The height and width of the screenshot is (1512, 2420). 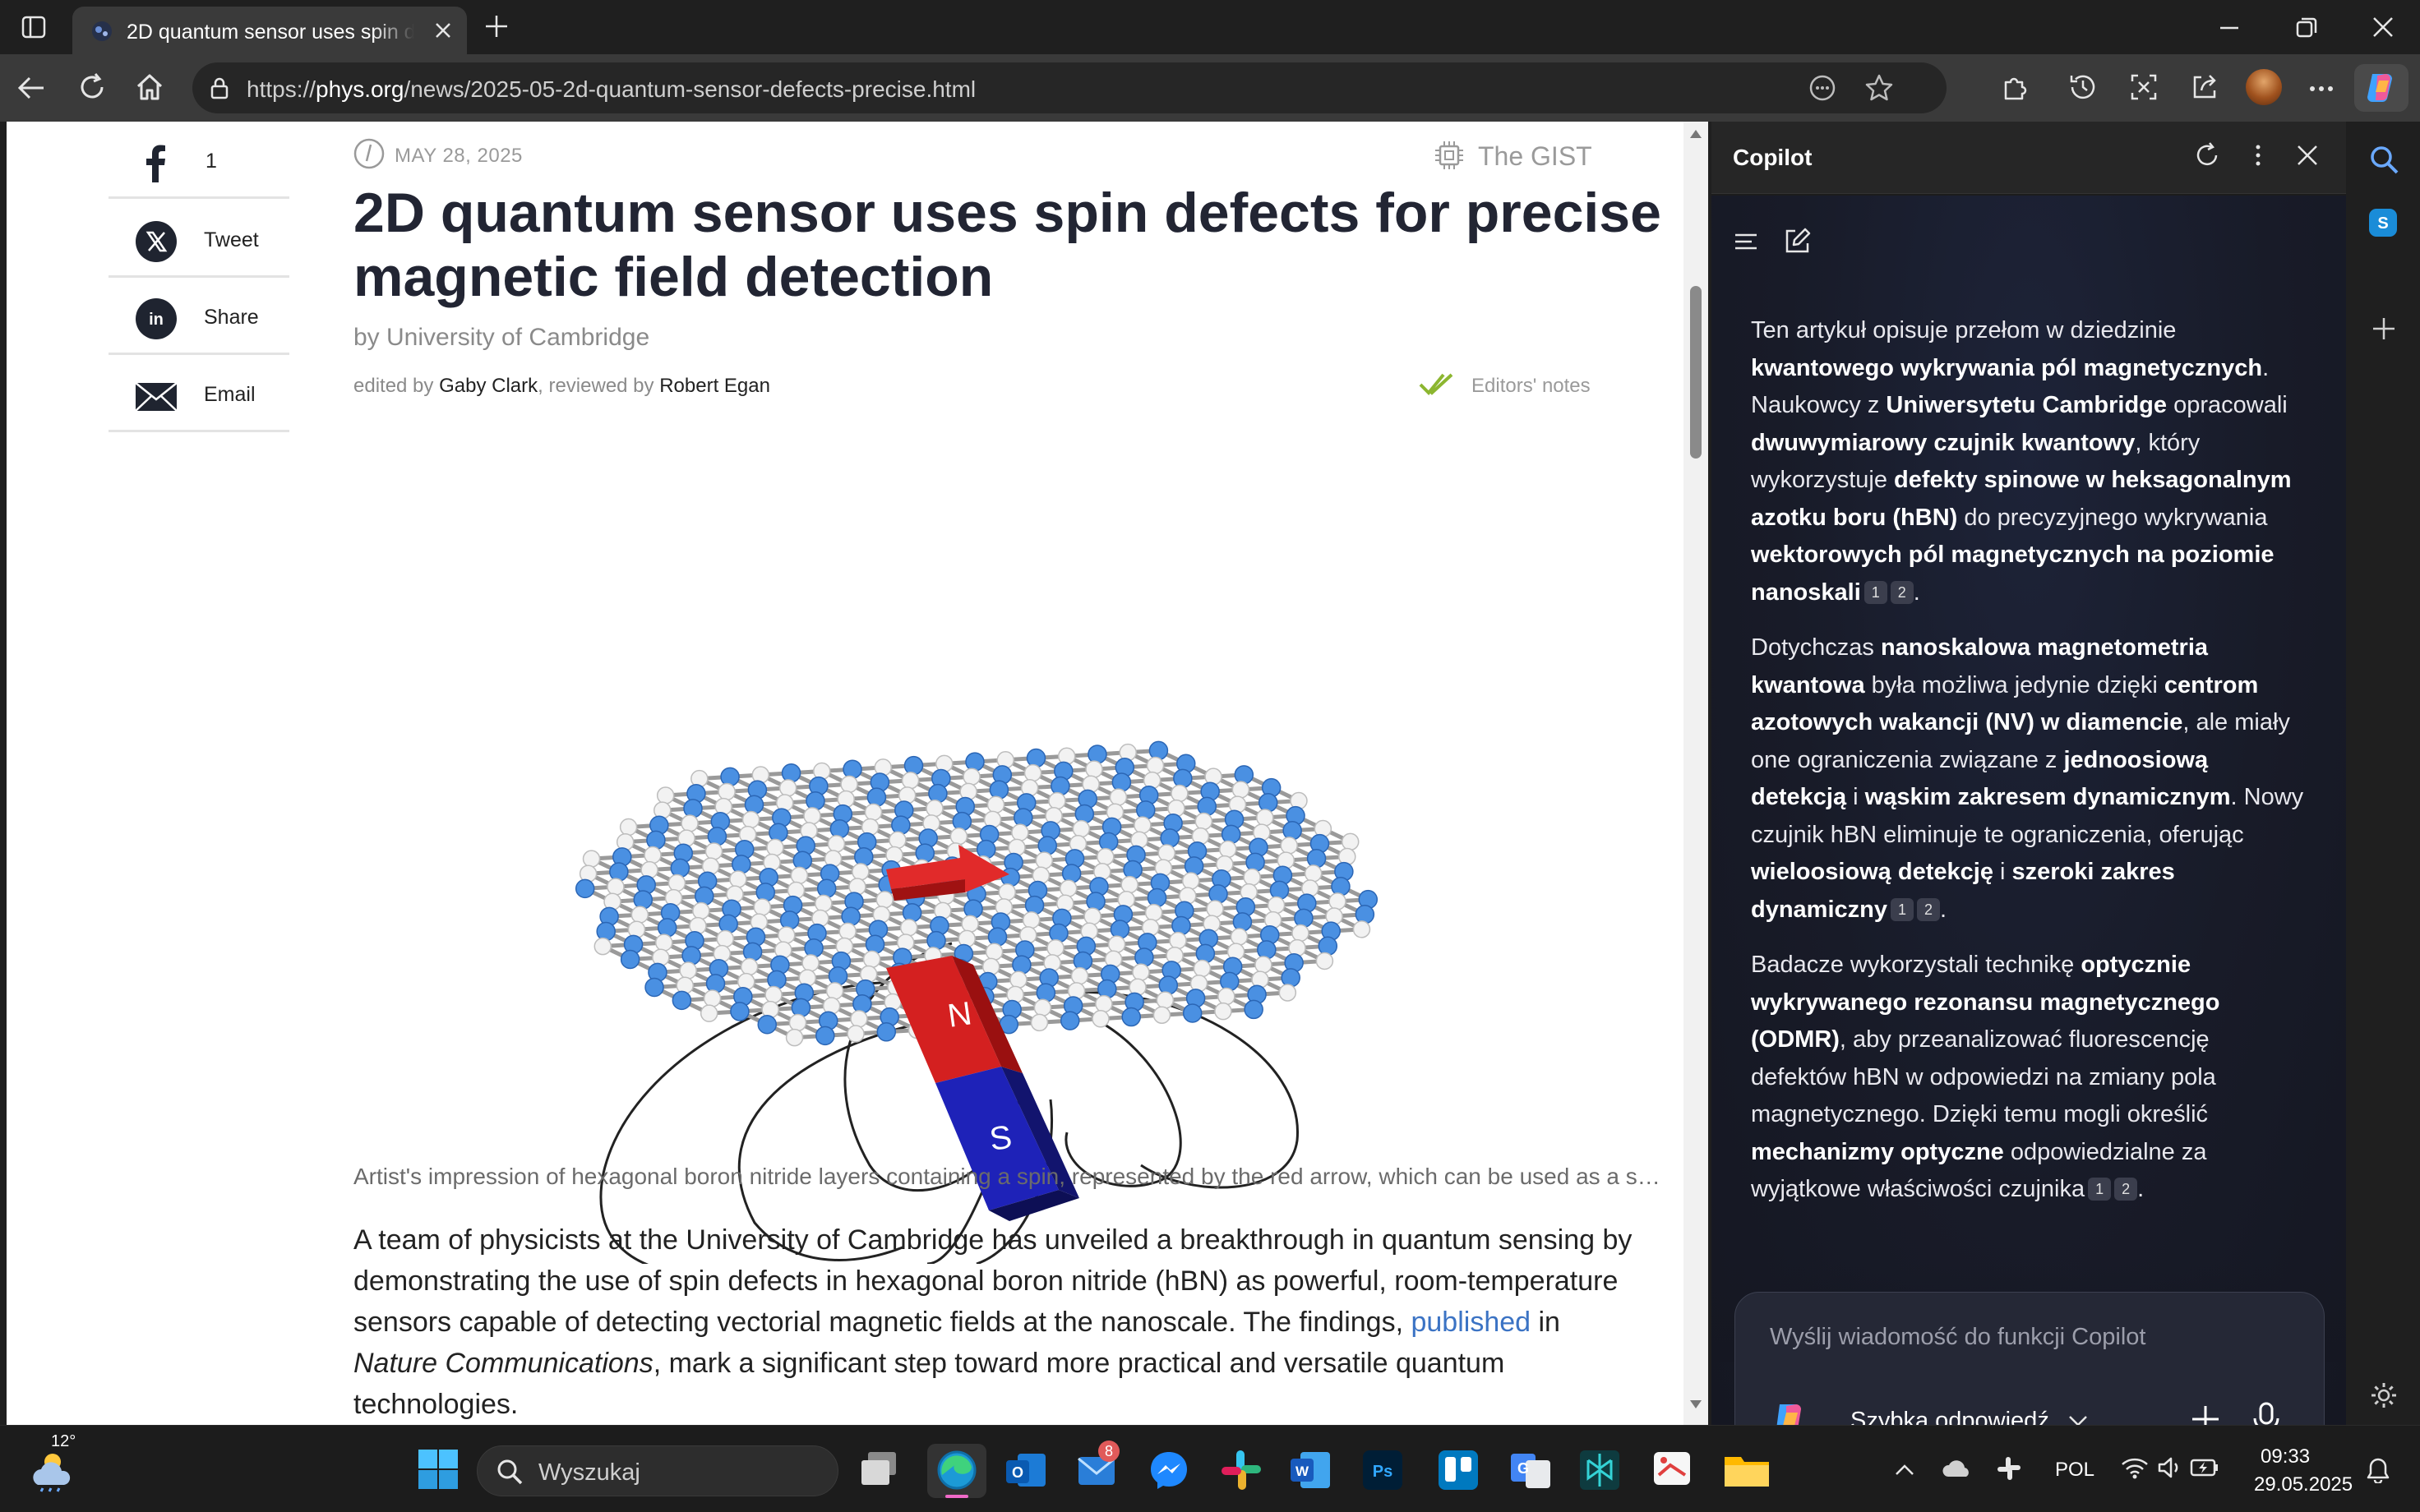 I want to click on messenger-app-icon, so click(x=1169, y=1470).